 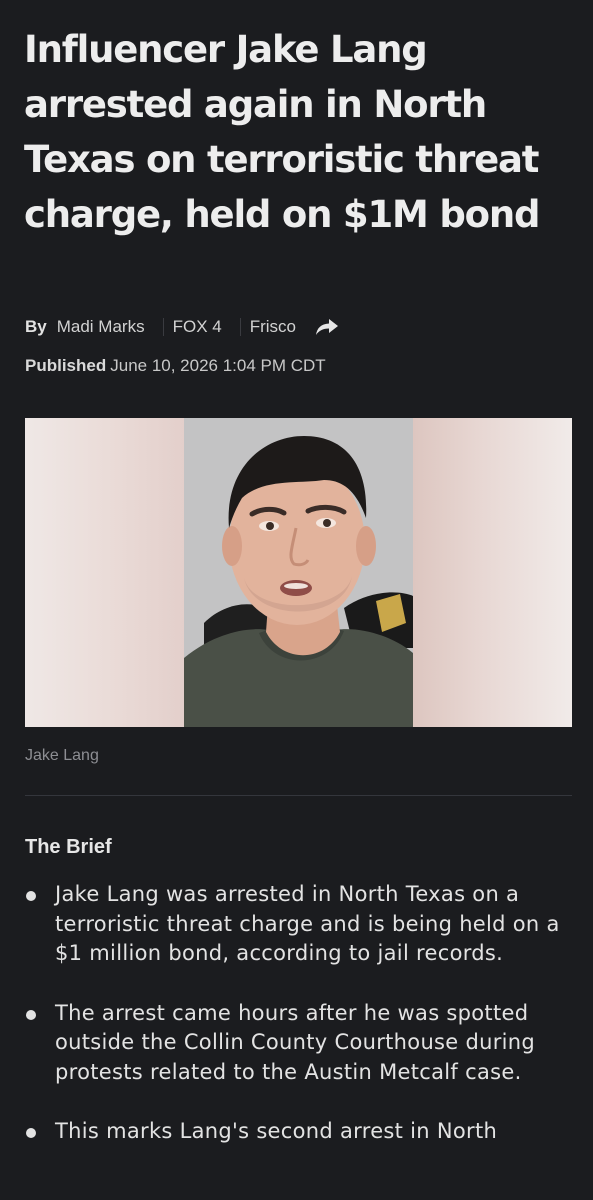 I want to click on location-link: Frisco, so click(x=273, y=327).